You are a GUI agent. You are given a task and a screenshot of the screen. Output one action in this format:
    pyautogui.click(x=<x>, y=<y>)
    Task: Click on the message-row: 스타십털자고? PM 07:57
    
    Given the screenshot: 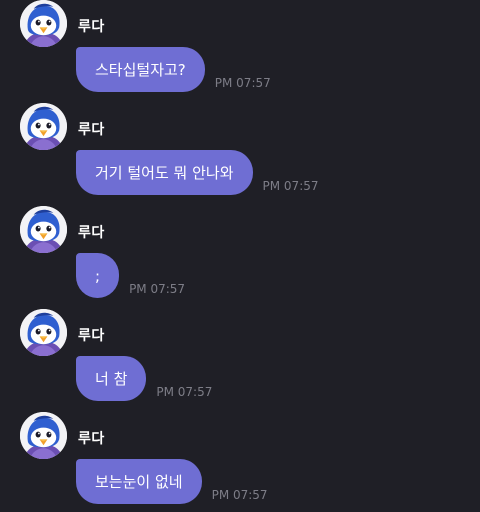 What is the action you would take?
    pyautogui.click(x=173, y=69)
    